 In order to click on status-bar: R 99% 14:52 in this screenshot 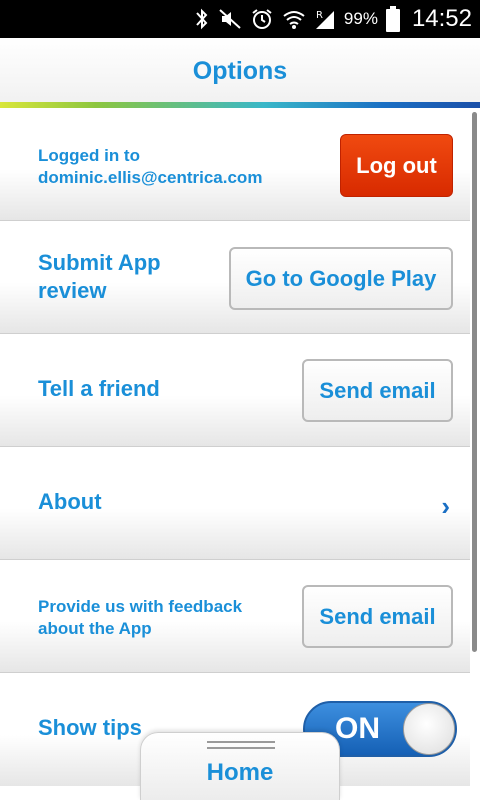, I will do `click(240, 19)`.